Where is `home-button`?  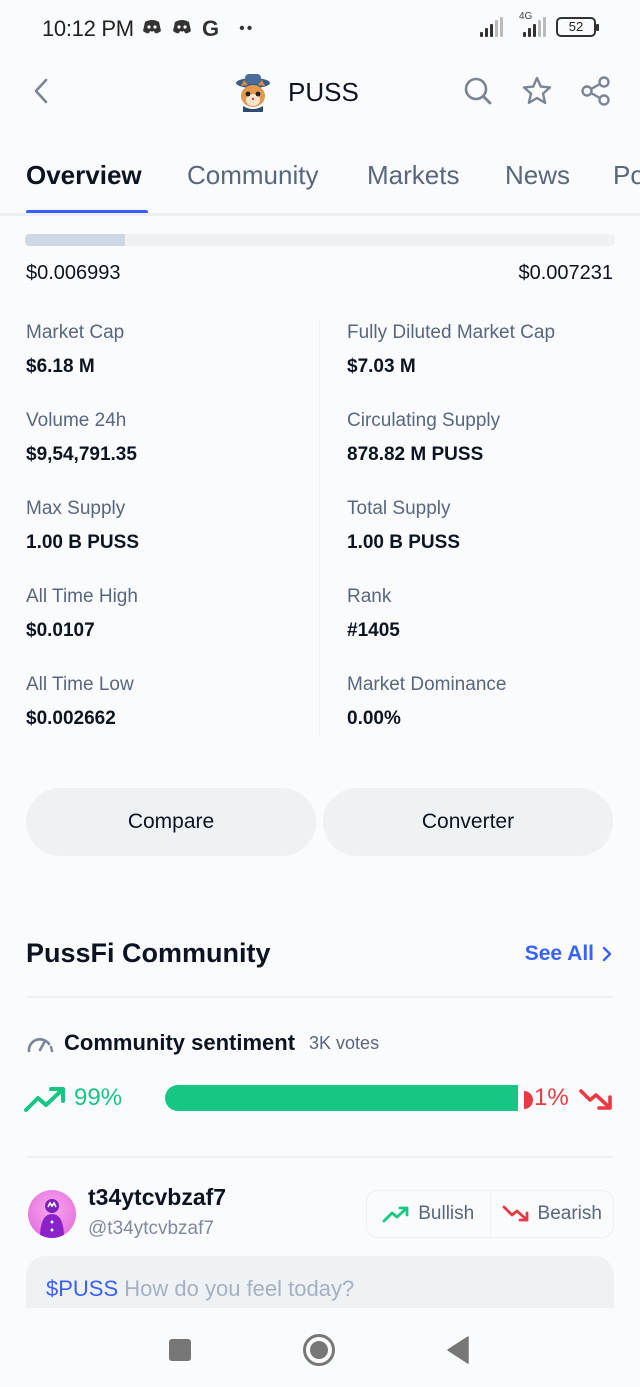 home-button is located at coordinates (319, 1350).